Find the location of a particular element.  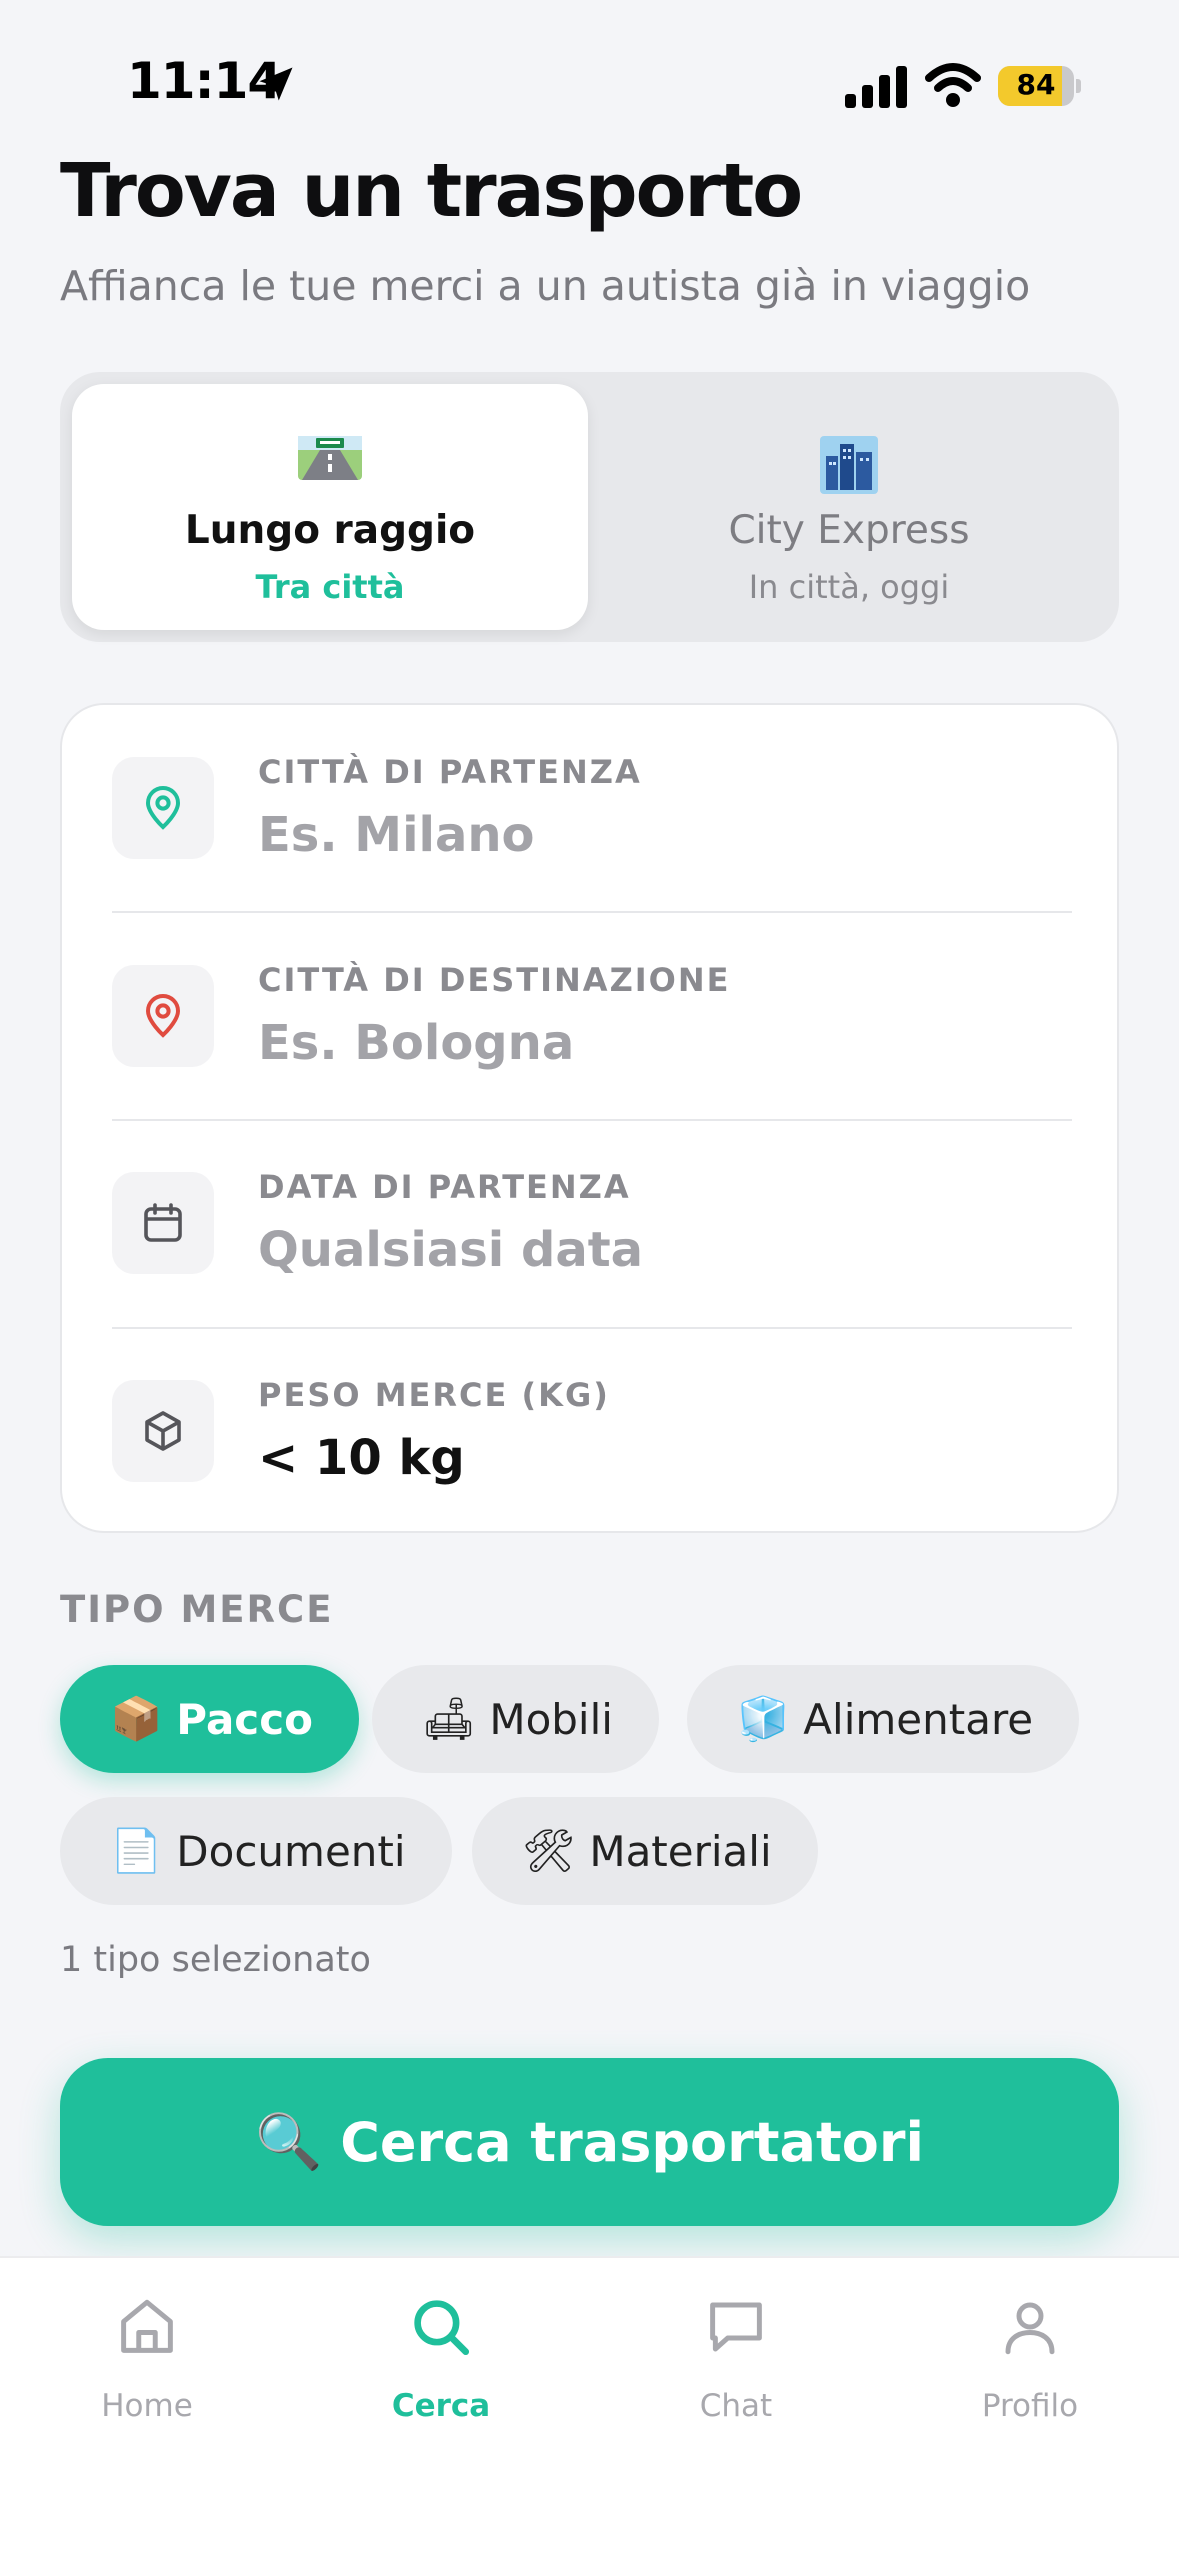

page-title: Trova un trasporto is located at coordinates (431, 191).